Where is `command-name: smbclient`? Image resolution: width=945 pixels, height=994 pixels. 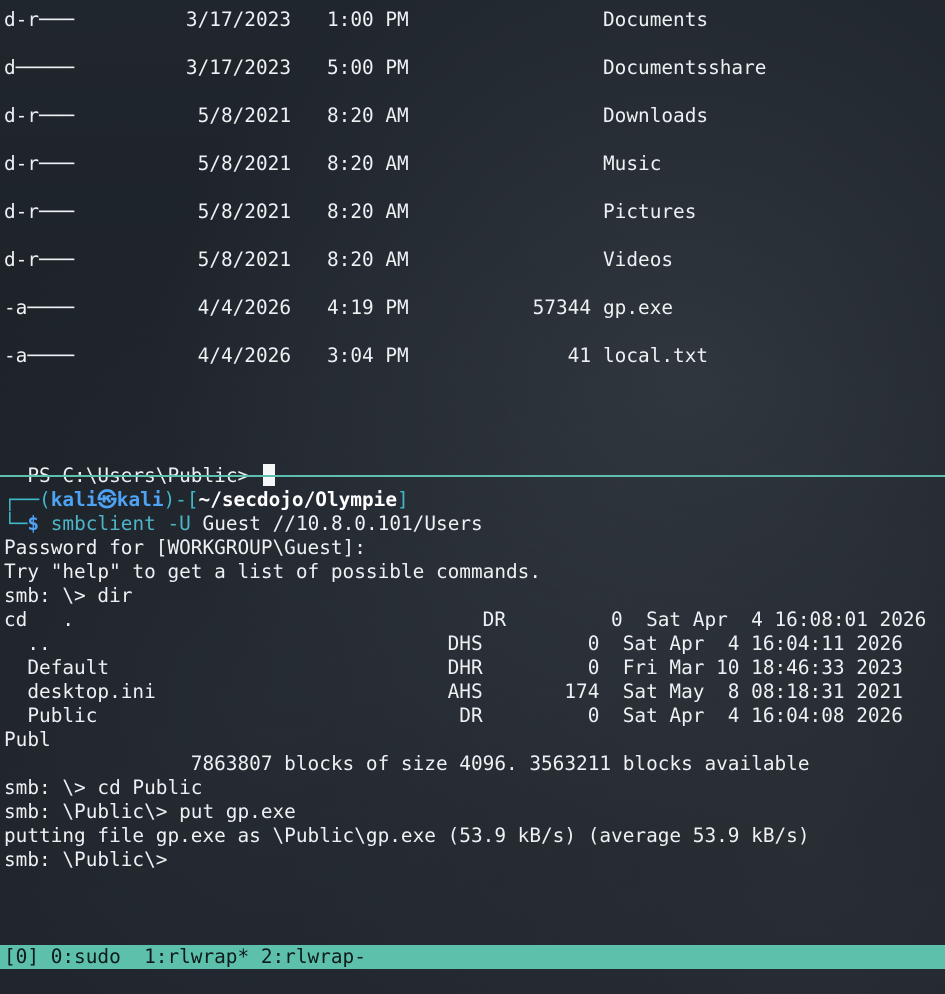
command-name: smbclient is located at coordinates (103, 523).